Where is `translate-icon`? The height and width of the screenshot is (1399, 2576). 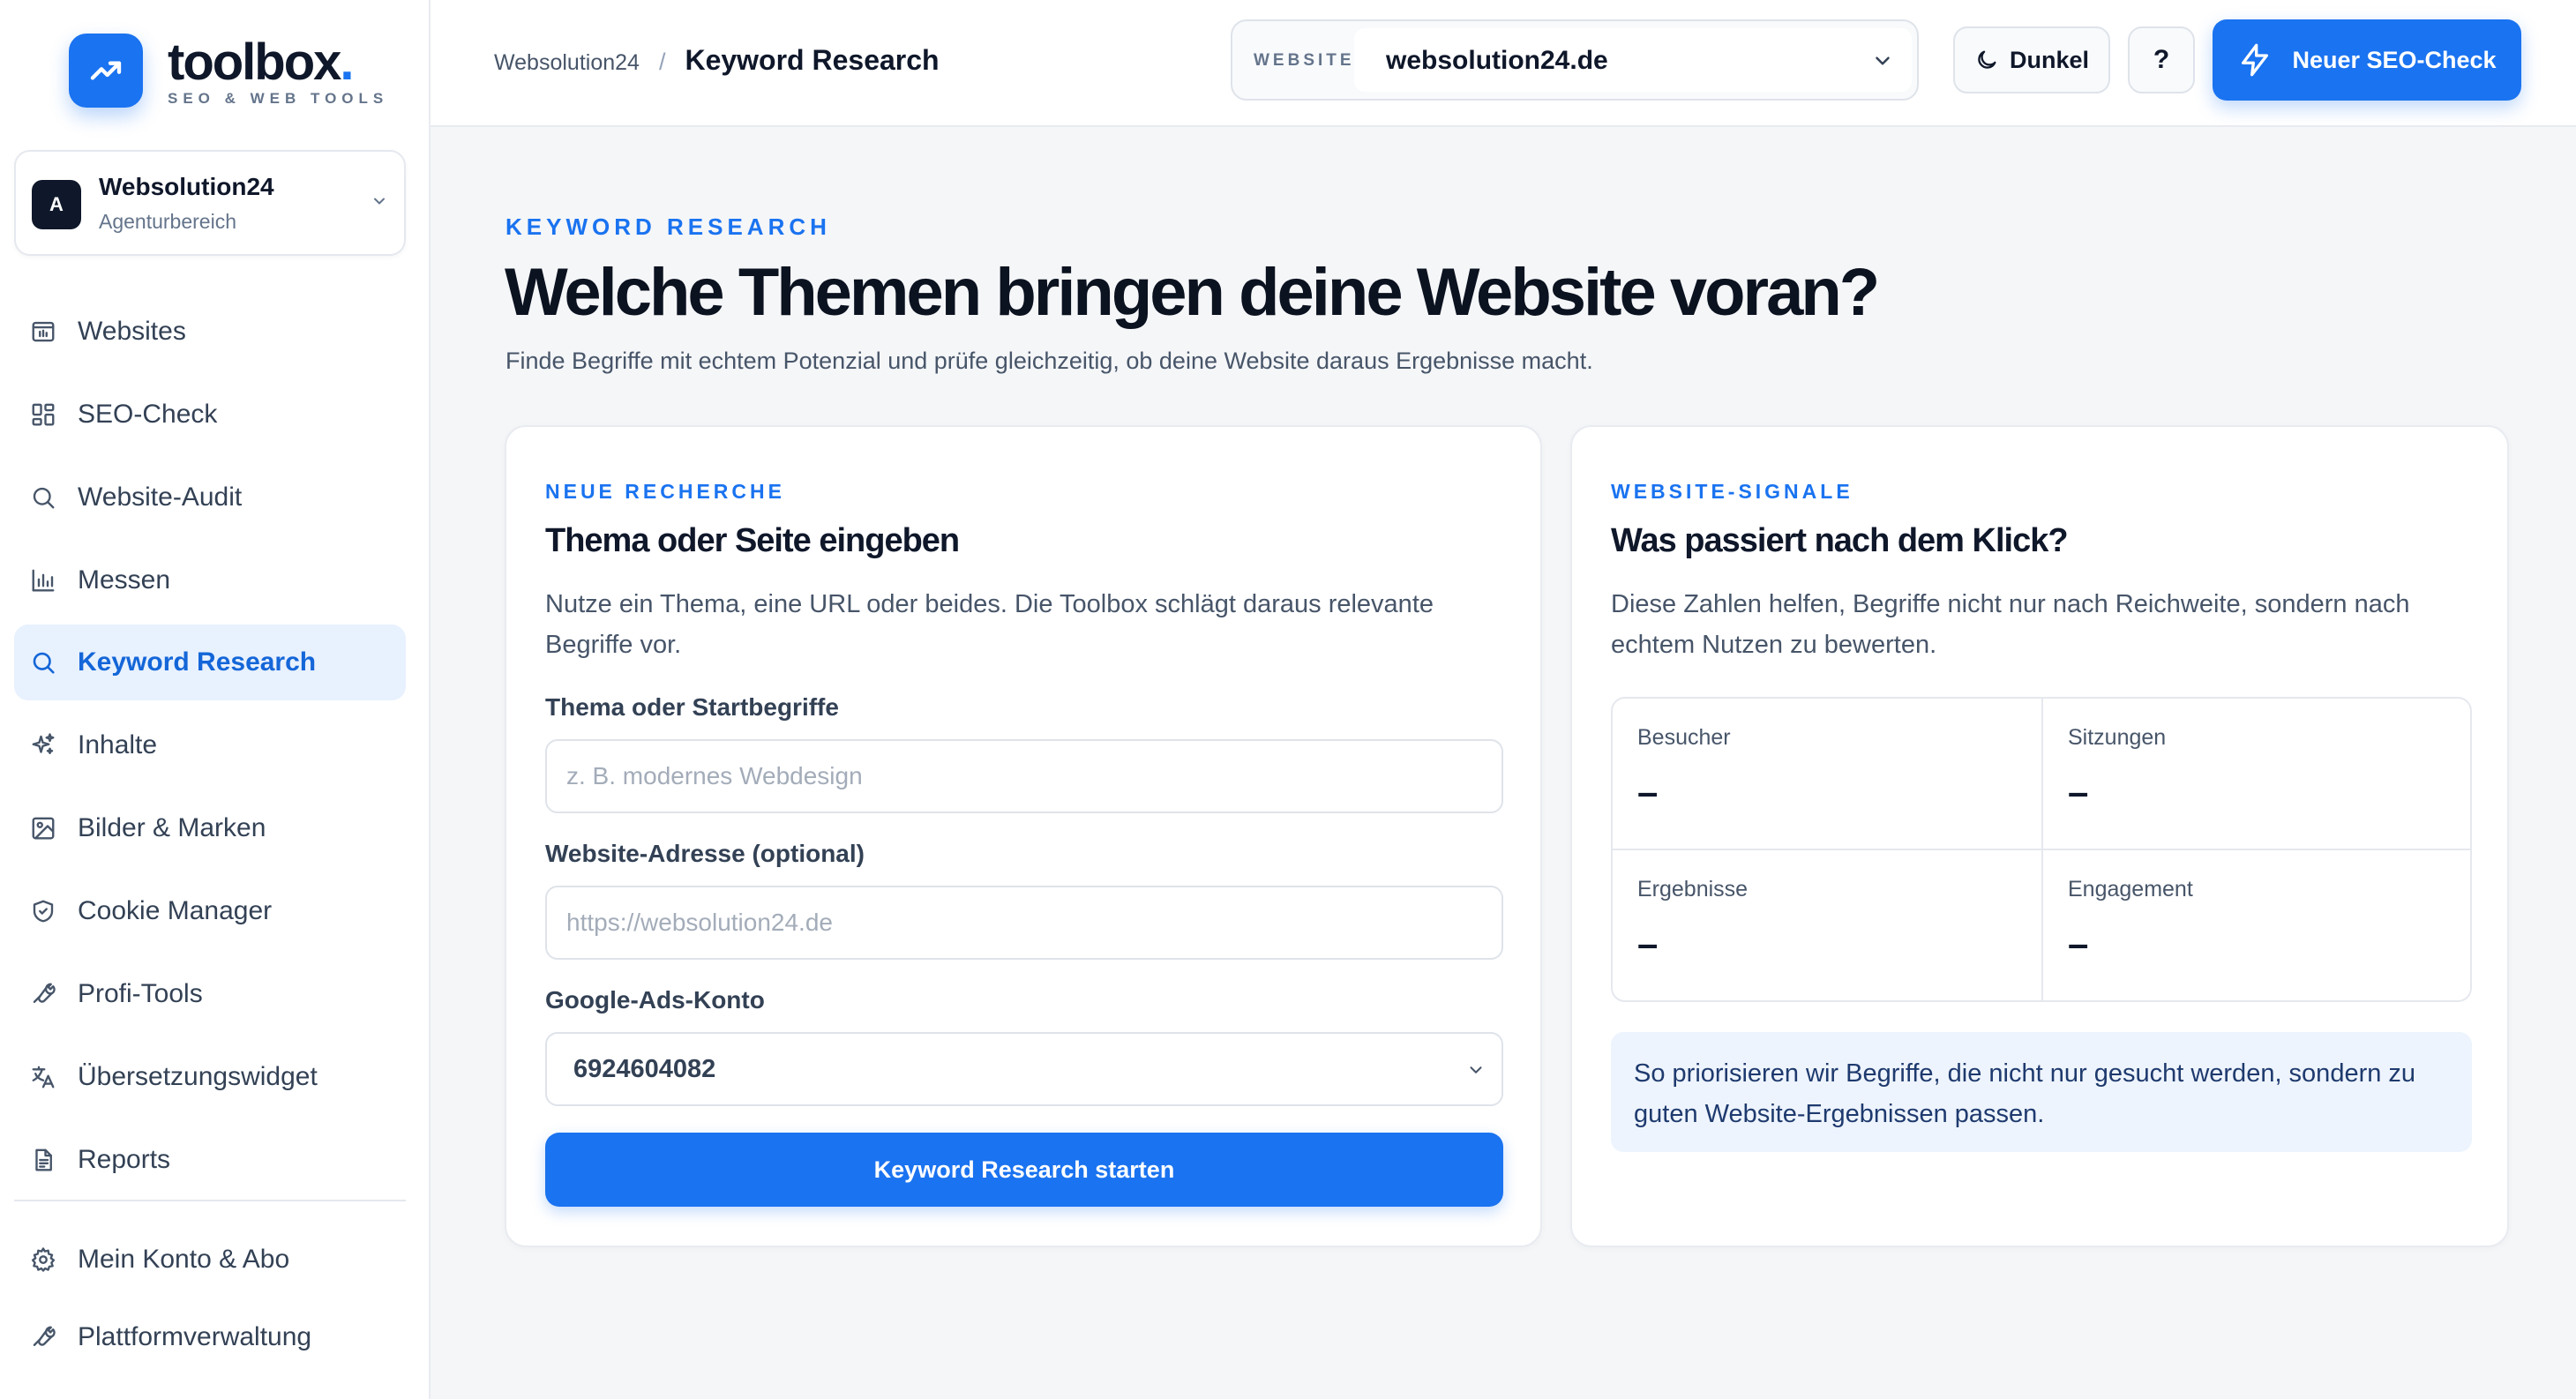 translate-icon is located at coordinates (43, 1077).